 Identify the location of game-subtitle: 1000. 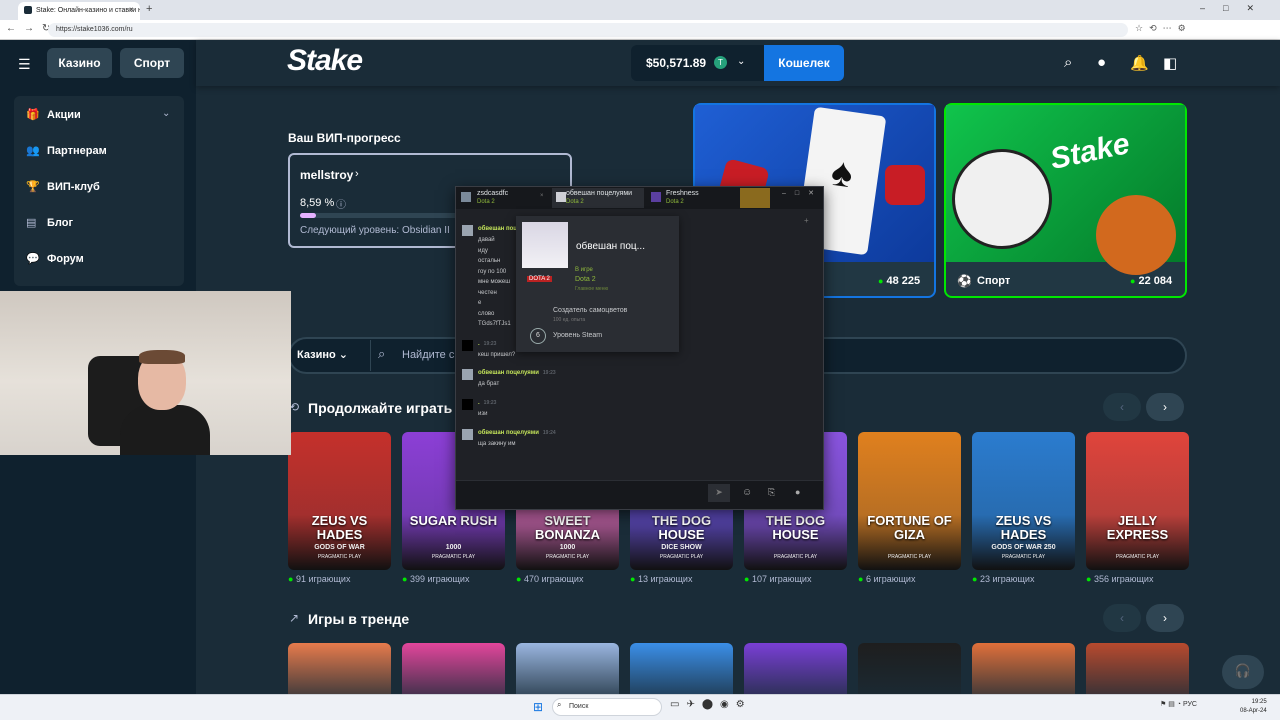
(567, 547).